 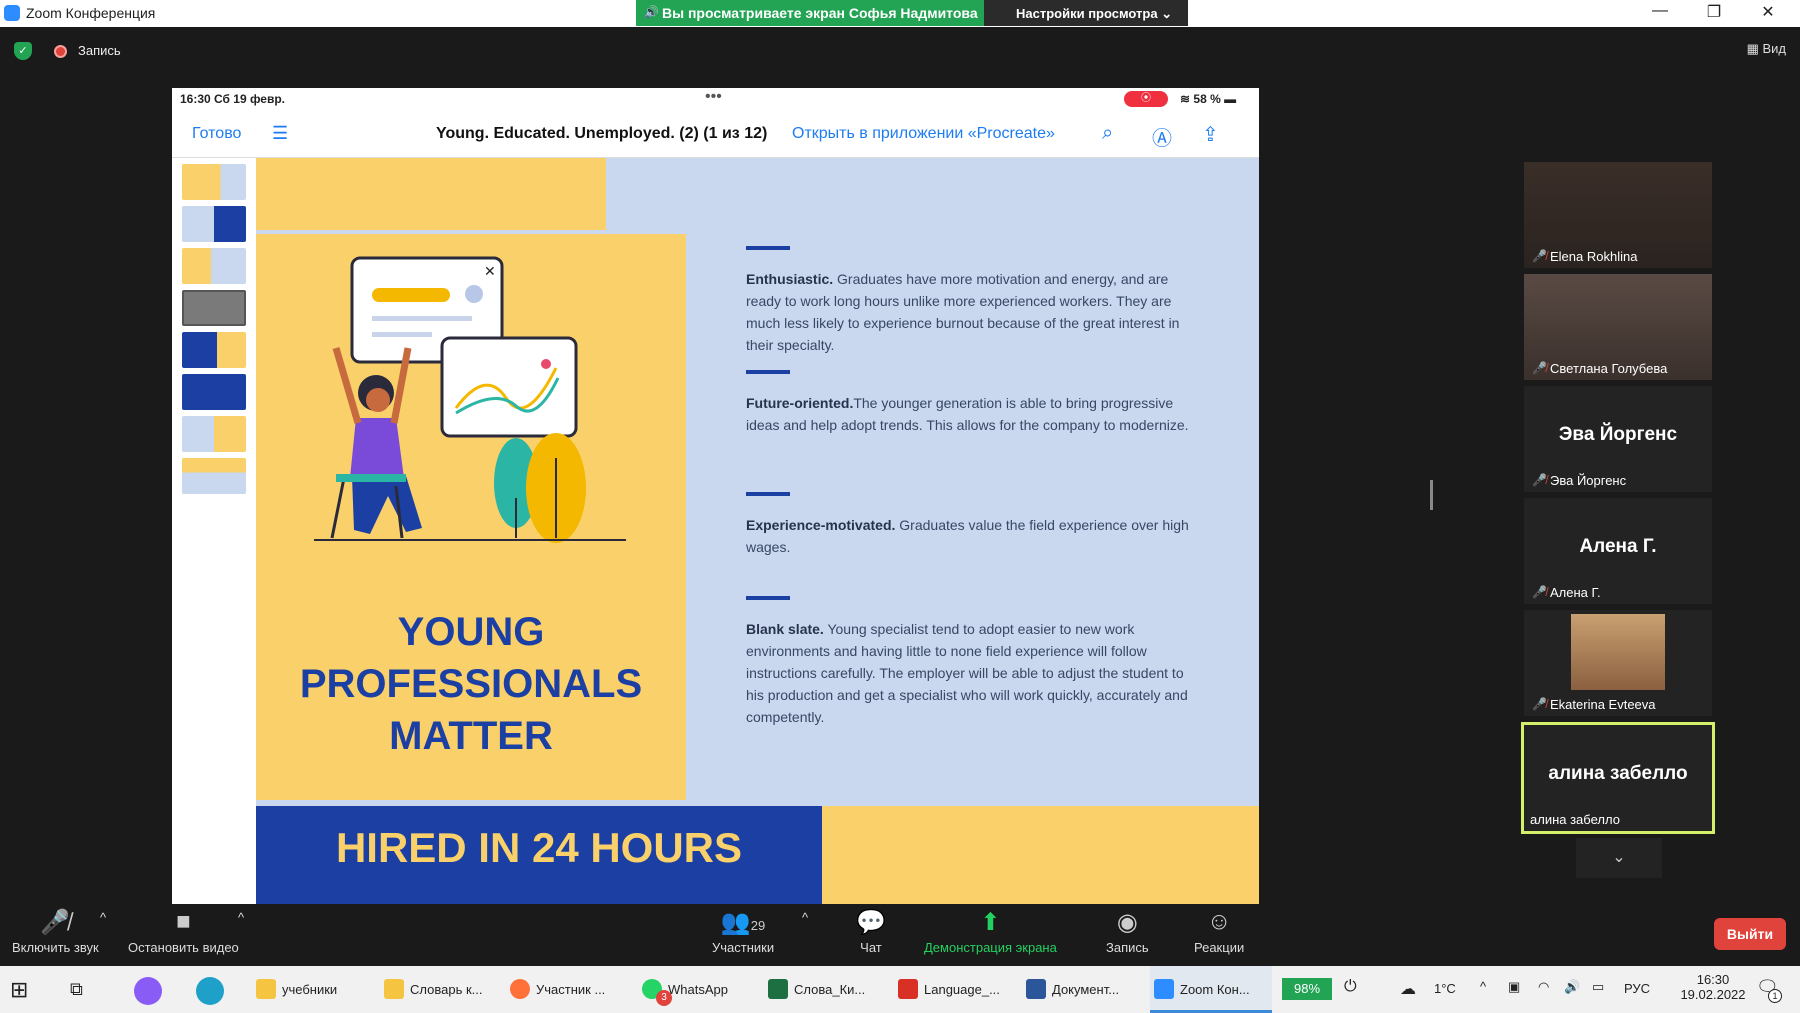 I want to click on slide-top-blue, so click(x=932, y=194).